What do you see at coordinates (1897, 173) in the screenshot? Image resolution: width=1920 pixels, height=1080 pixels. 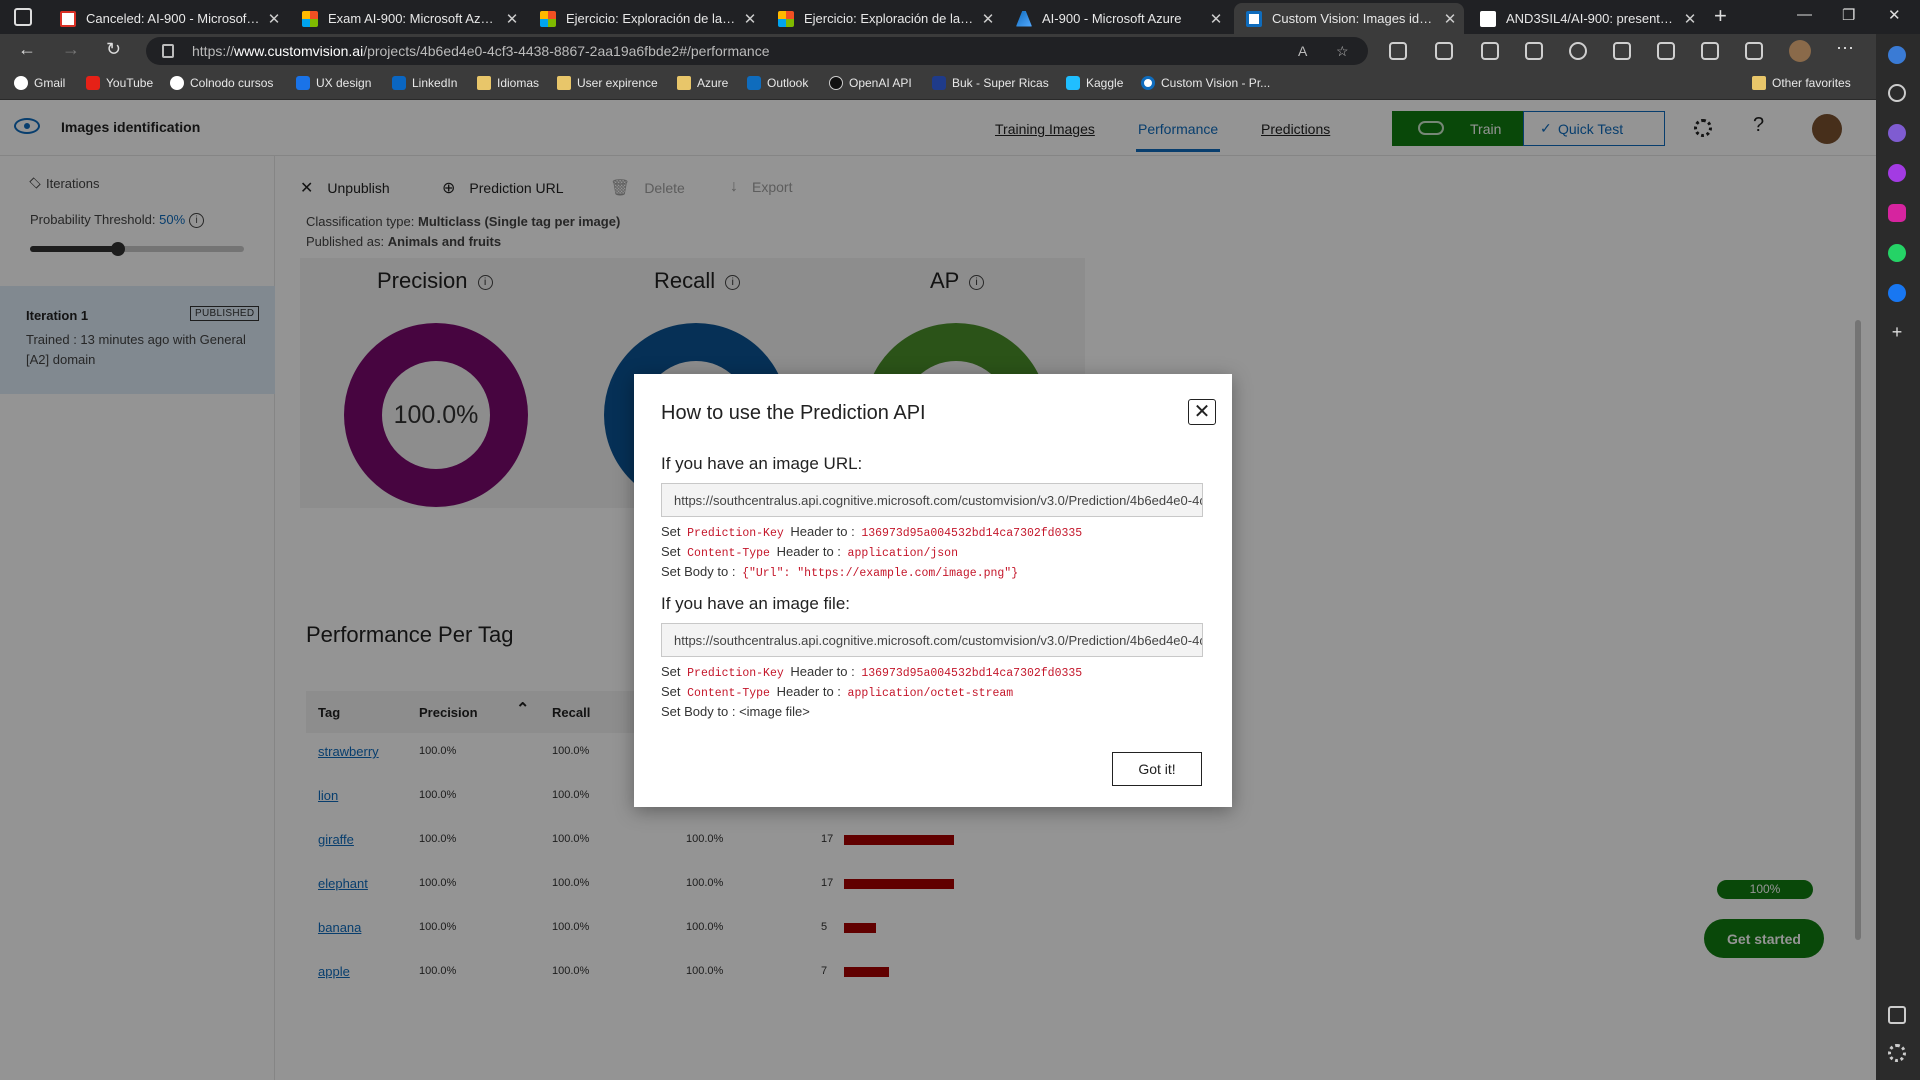 I see `messenger-icon` at bounding box center [1897, 173].